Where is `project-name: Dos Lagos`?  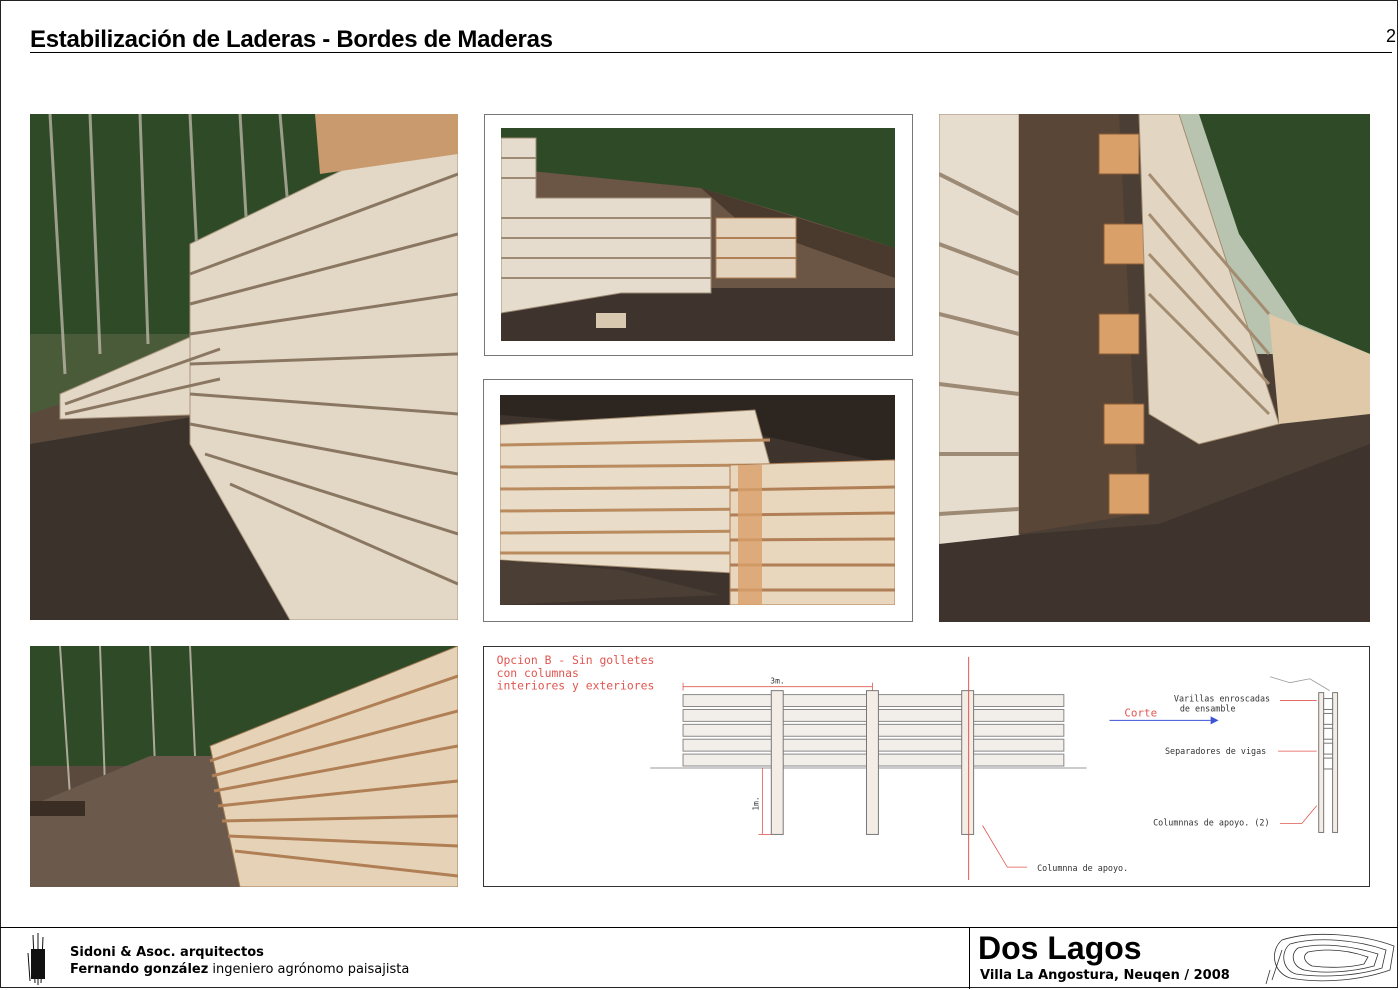
project-name: Dos Lagos is located at coordinates (1060, 948).